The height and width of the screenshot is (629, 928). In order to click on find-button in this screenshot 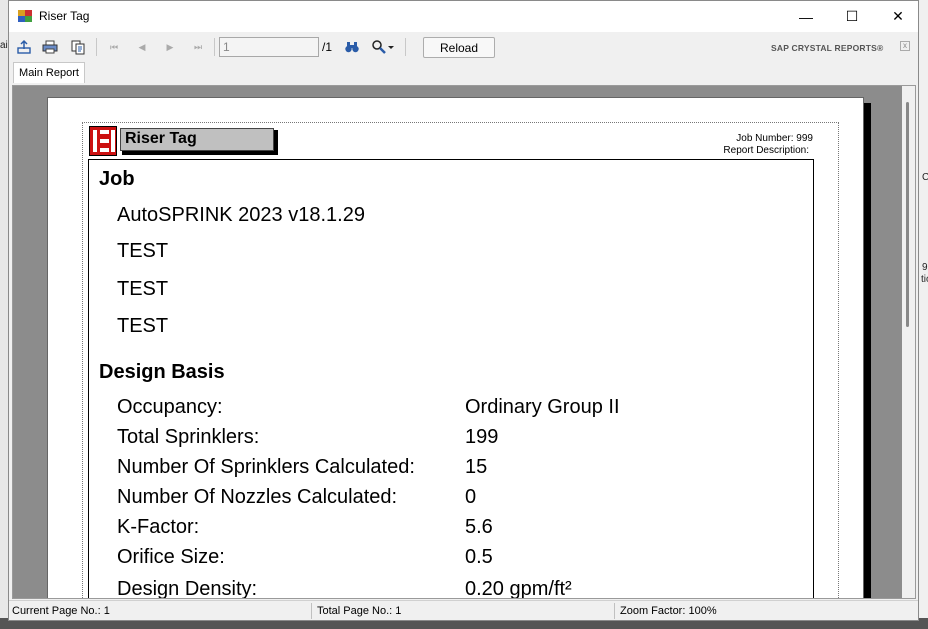, I will do `click(352, 47)`.